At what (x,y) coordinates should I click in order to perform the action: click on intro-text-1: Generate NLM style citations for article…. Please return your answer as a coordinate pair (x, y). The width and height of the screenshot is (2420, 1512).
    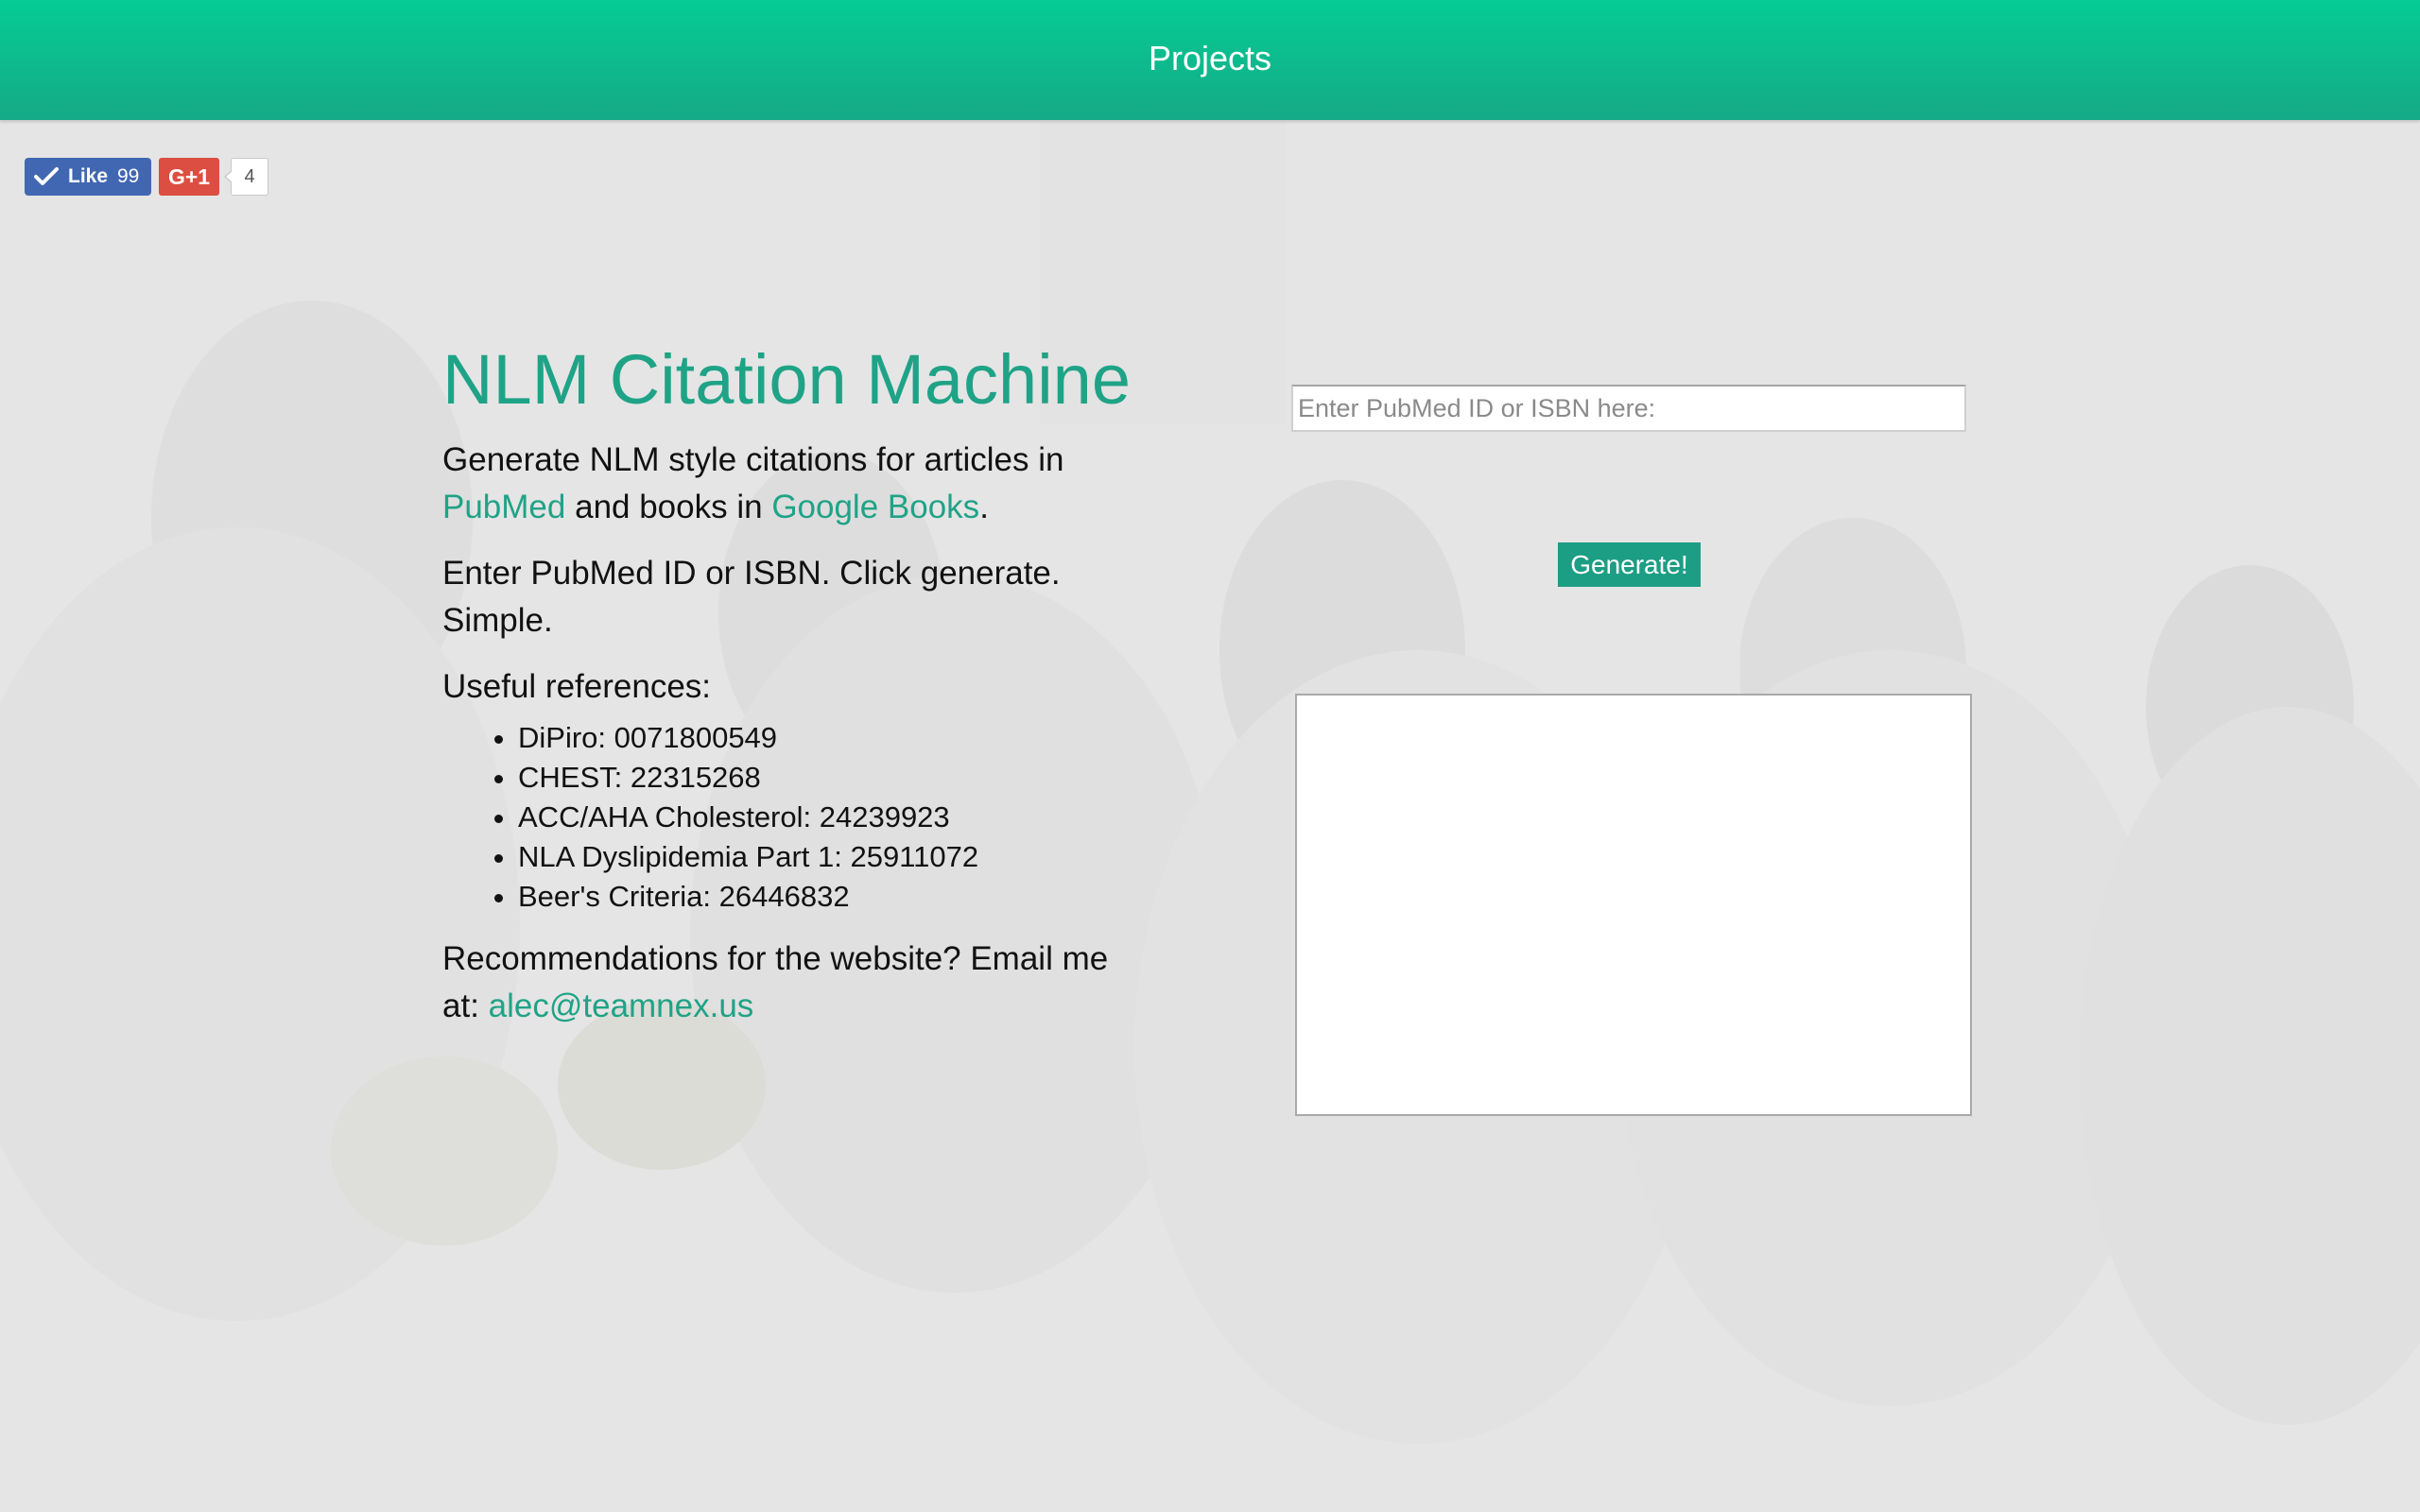
    Looking at the image, I should click on (753, 459).